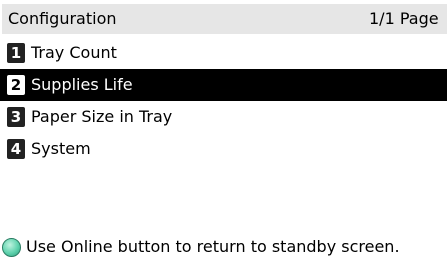 Image resolution: width=447 pixels, height=262 pixels. Describe the element at coordinates (62, 18) in the screenshot. I see `page-title: Configuration` at that location.